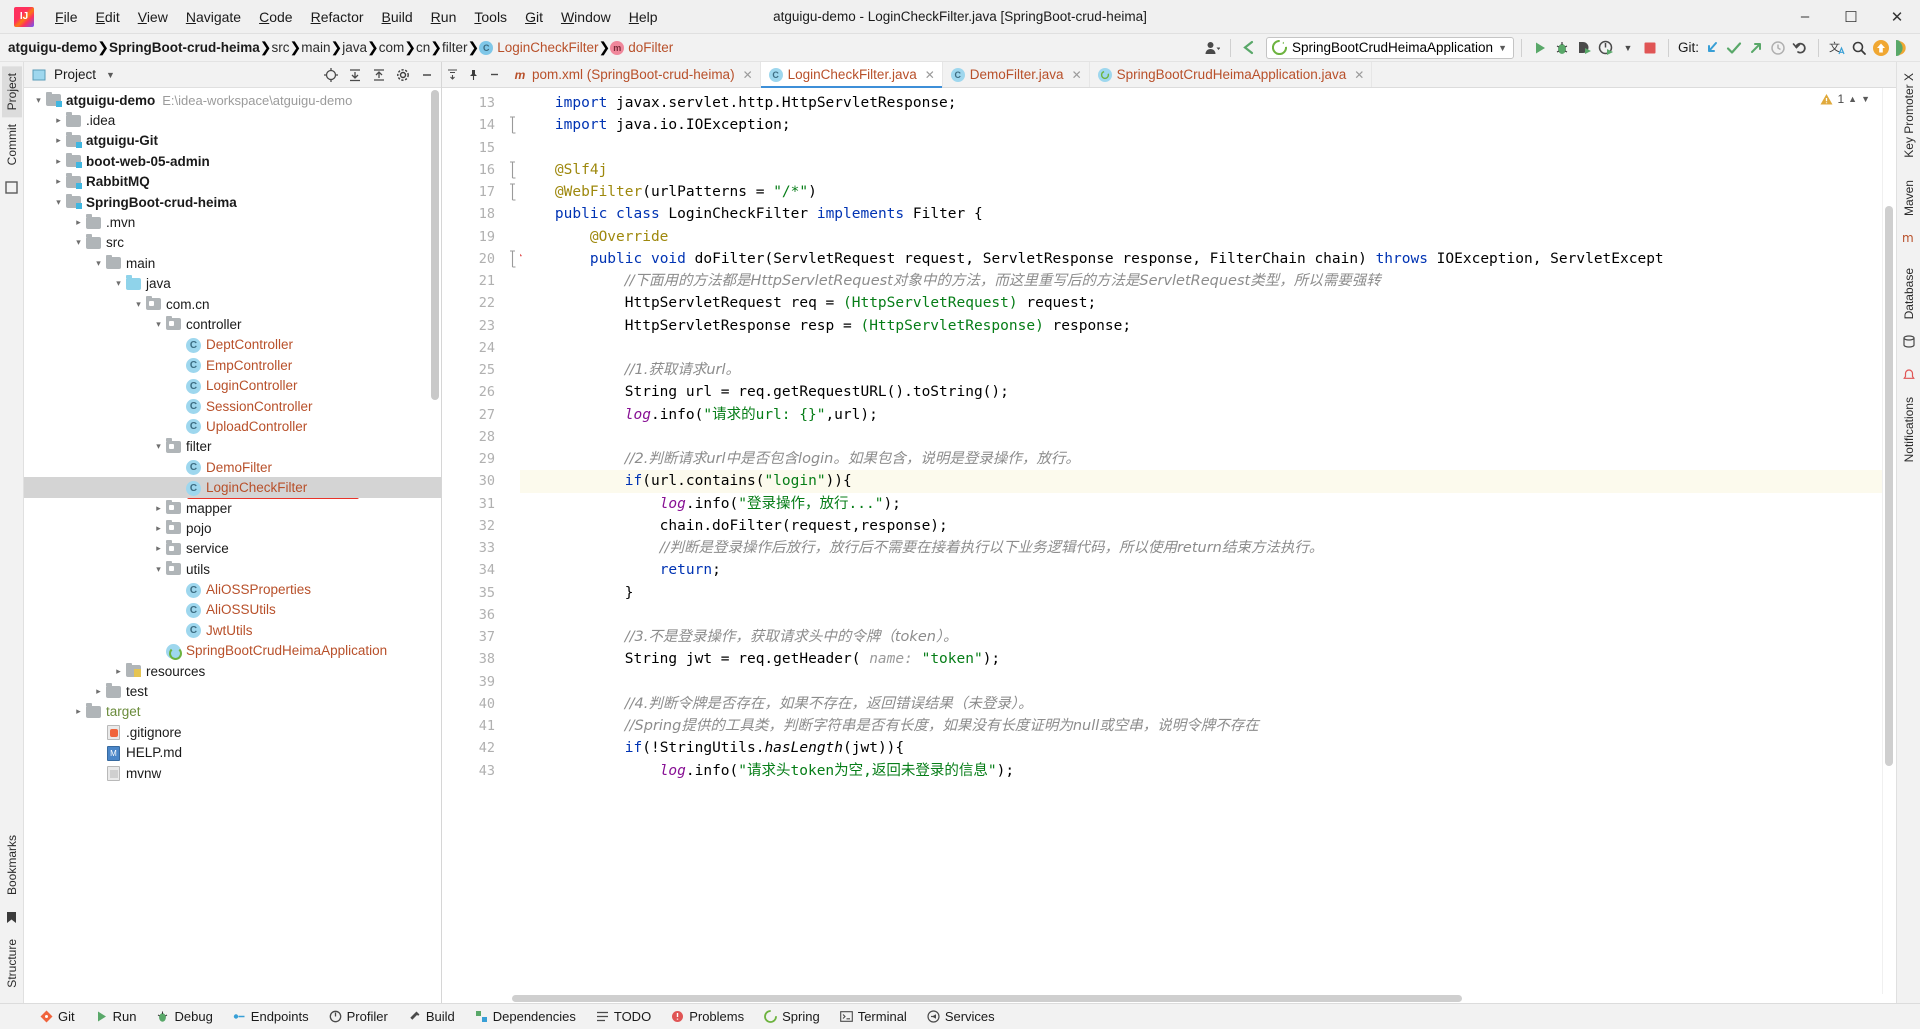 This screenshot has height=1029, width=1920. I want to click on run-configuration-selector: SpringBootCrudHeimaApplication ▼, so click(1389, 47).